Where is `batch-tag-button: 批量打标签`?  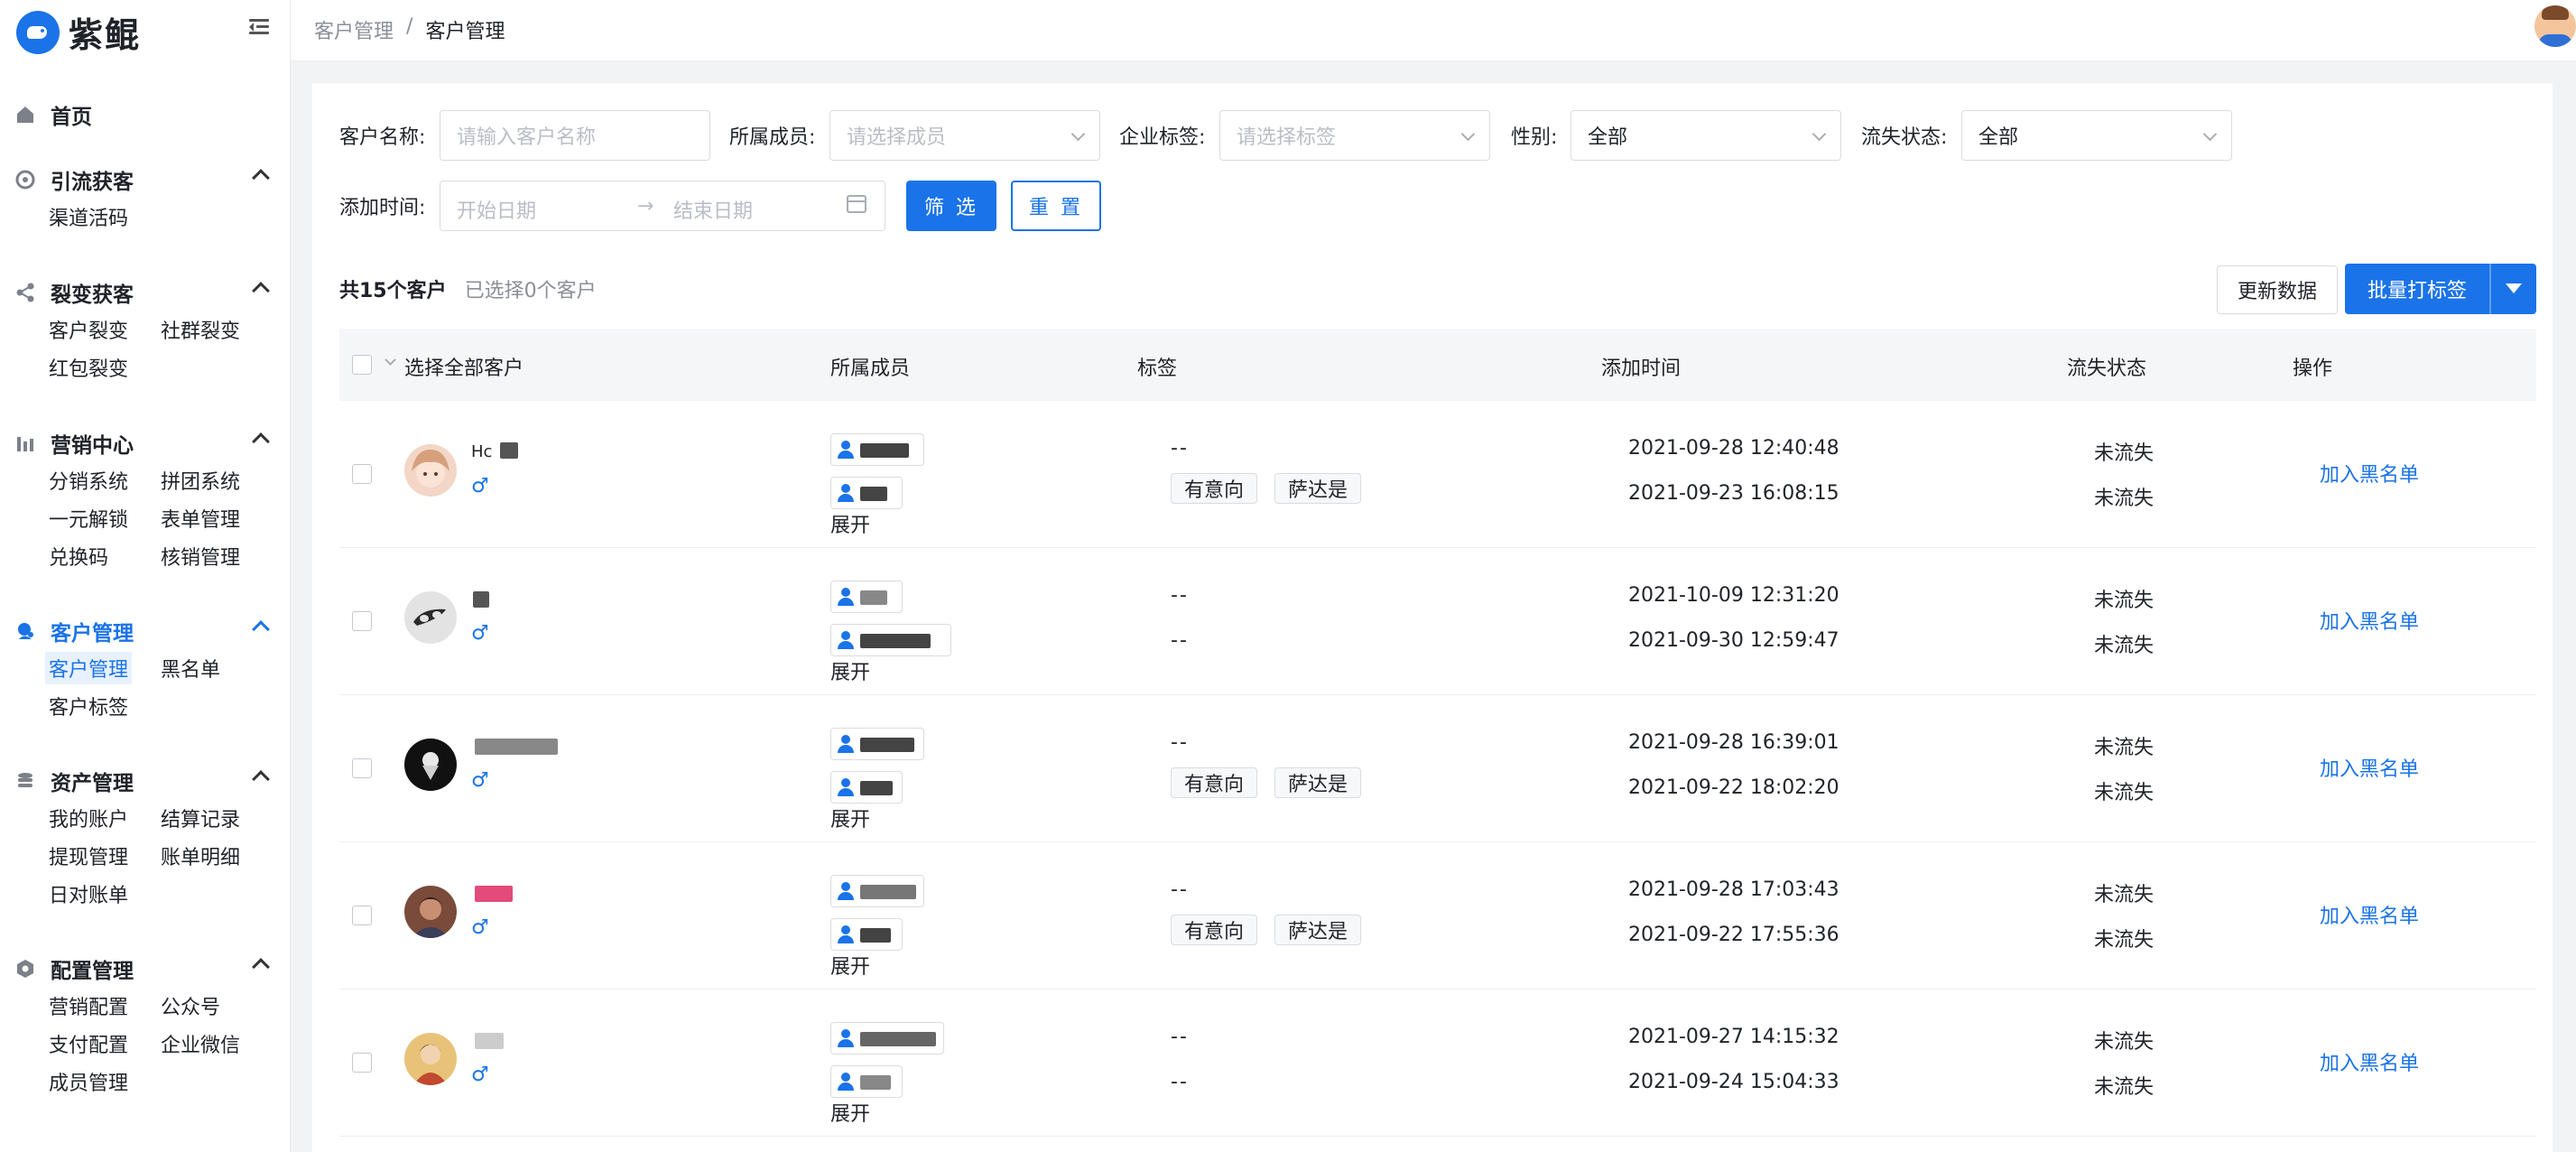
batch-tag-button: 批量打标签 is located at coordinates (2417, 289).